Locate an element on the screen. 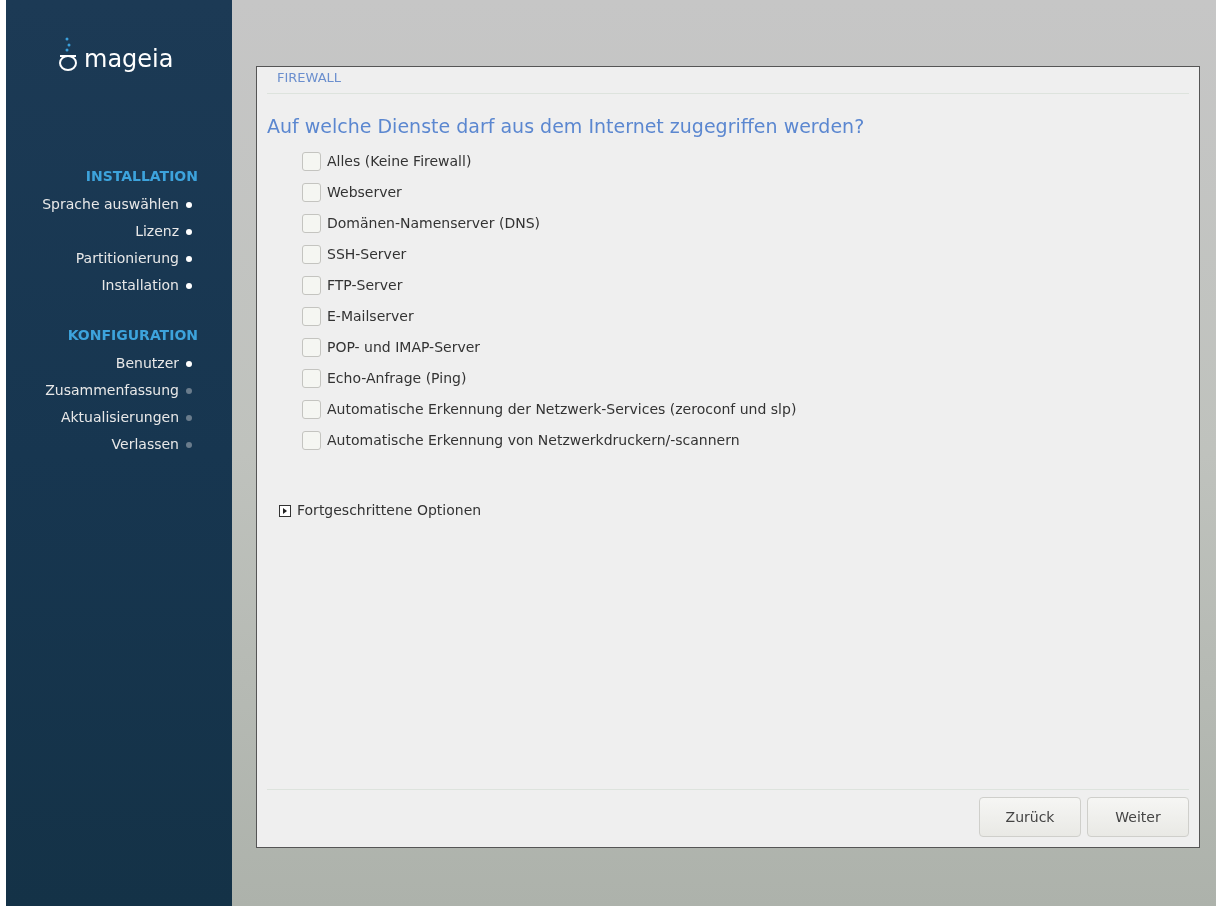 The height and width of the screenshot is (906, 1216). checkbox-label: Automatische Erkennung von Netzwerkdruckern/-scannern is located at coordinates (533, 440).